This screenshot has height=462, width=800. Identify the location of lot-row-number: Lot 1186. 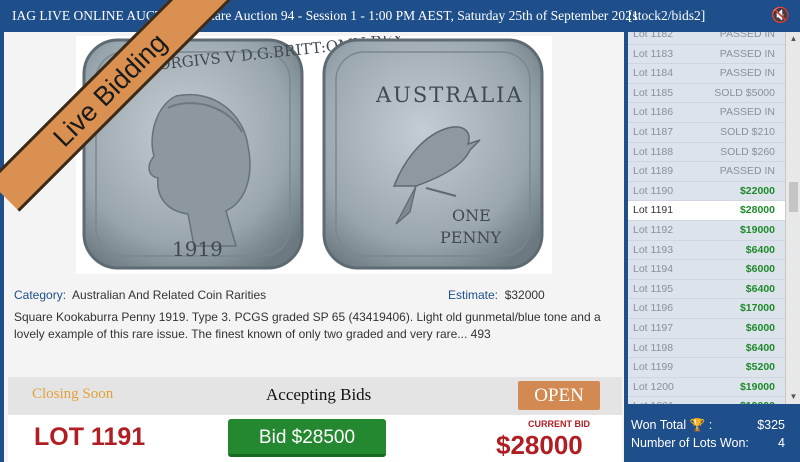
(653, 112).